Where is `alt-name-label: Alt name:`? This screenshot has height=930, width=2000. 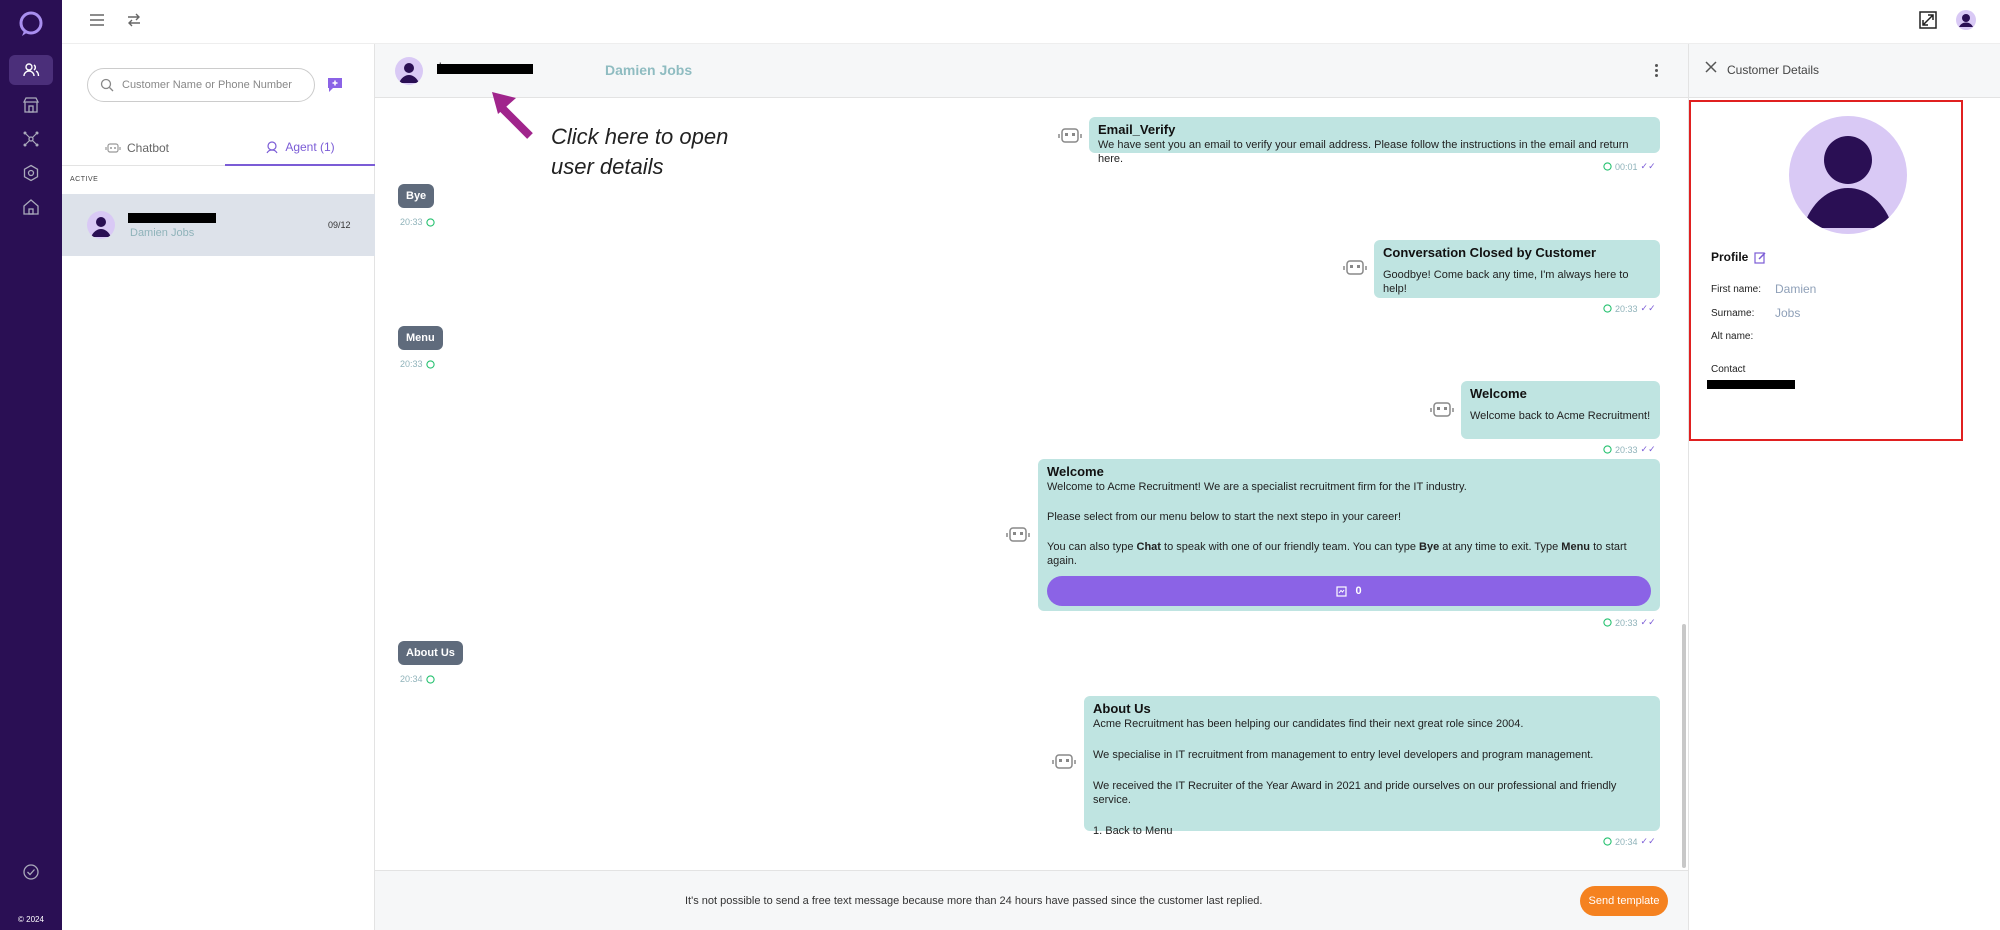
alt-name-label: Alt name: is located at coordinates (1732, 336).